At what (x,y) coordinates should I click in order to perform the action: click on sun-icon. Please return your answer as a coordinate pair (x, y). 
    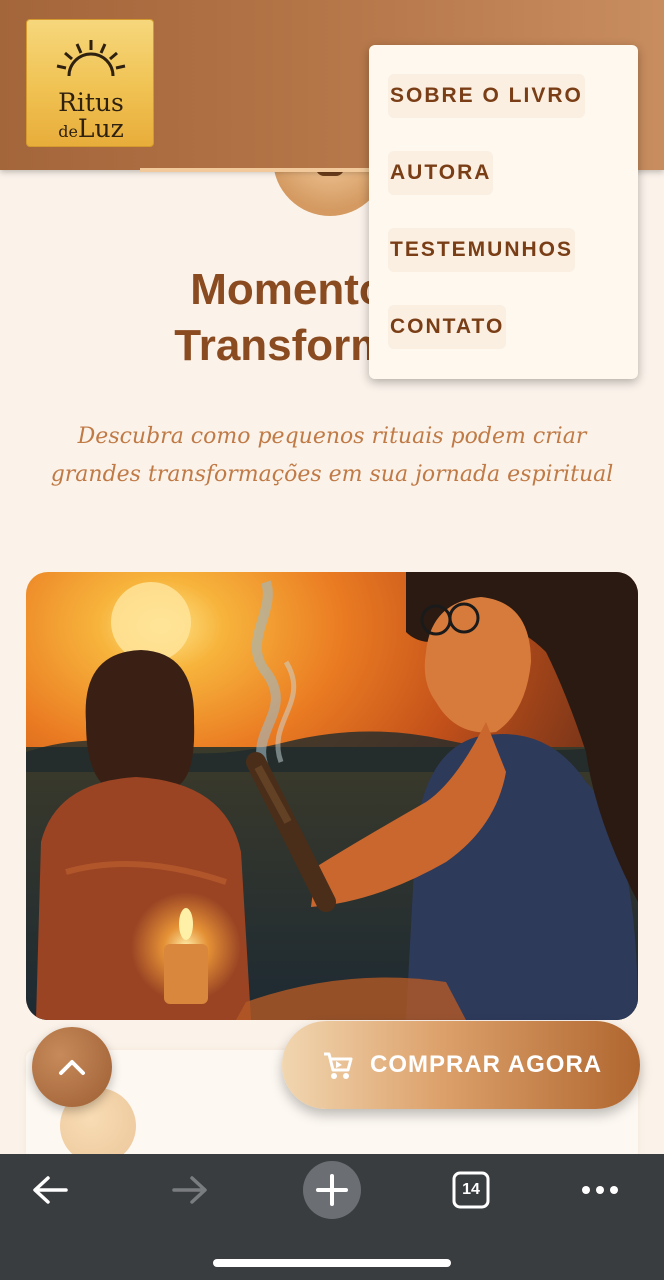
    Looking at the image, I should click on (91, 58).